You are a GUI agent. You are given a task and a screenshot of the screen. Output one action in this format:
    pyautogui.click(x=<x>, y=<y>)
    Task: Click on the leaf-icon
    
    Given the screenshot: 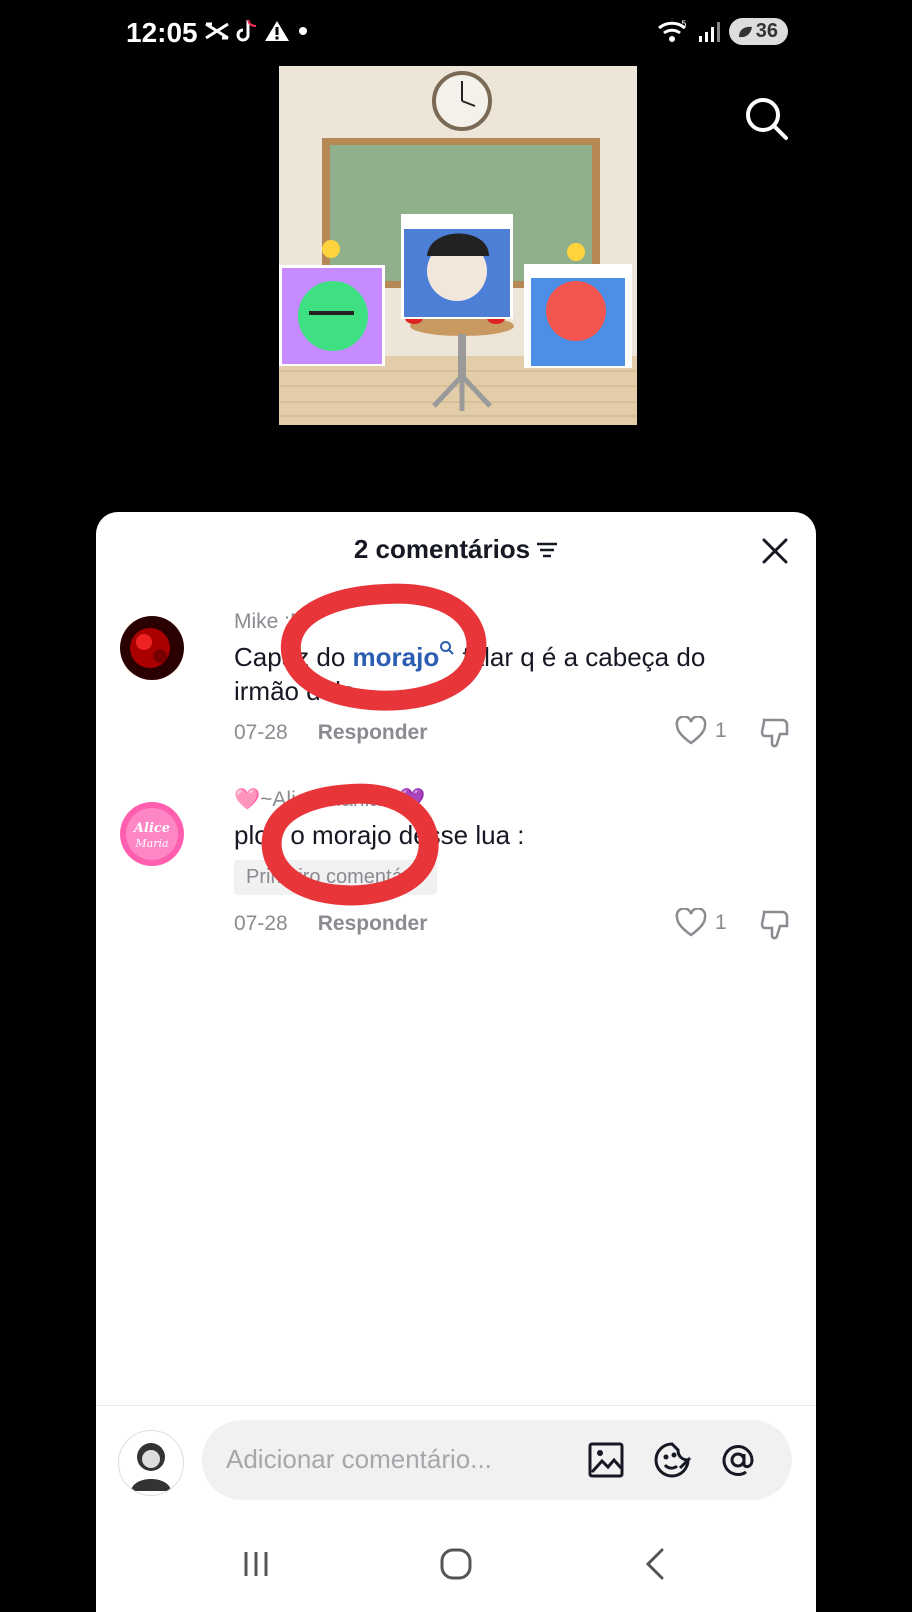 What is the action you would take?
    pyautogui.click(x=745, y=31)
    